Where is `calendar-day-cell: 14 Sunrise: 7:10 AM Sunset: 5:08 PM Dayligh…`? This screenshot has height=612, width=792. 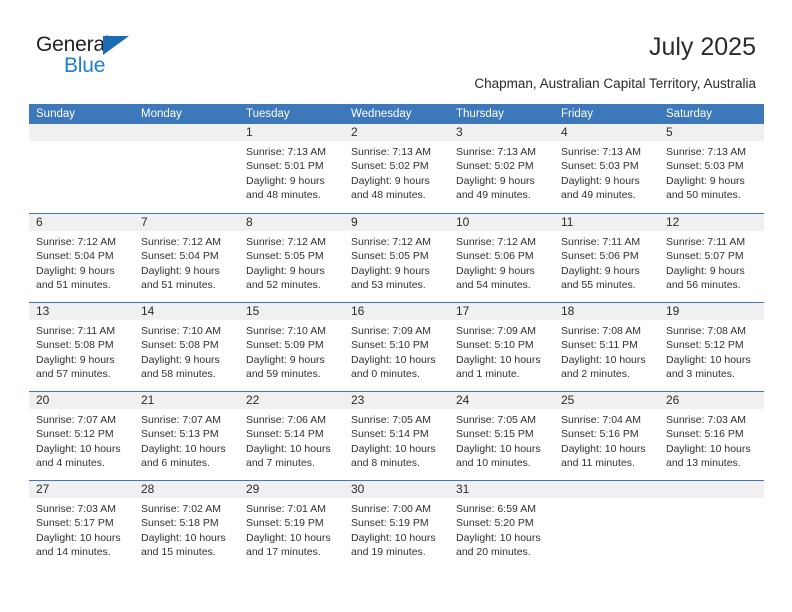 calendar-day-cell: 14 Sunrise: 7:10 AM Sunset: 5:08 PM Dayligh… is located at coordinates (186, 347).